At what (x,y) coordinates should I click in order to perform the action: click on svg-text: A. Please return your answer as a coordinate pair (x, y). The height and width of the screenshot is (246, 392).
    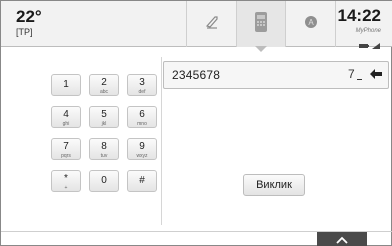
    Looking at the image, I should click on (311, 22).